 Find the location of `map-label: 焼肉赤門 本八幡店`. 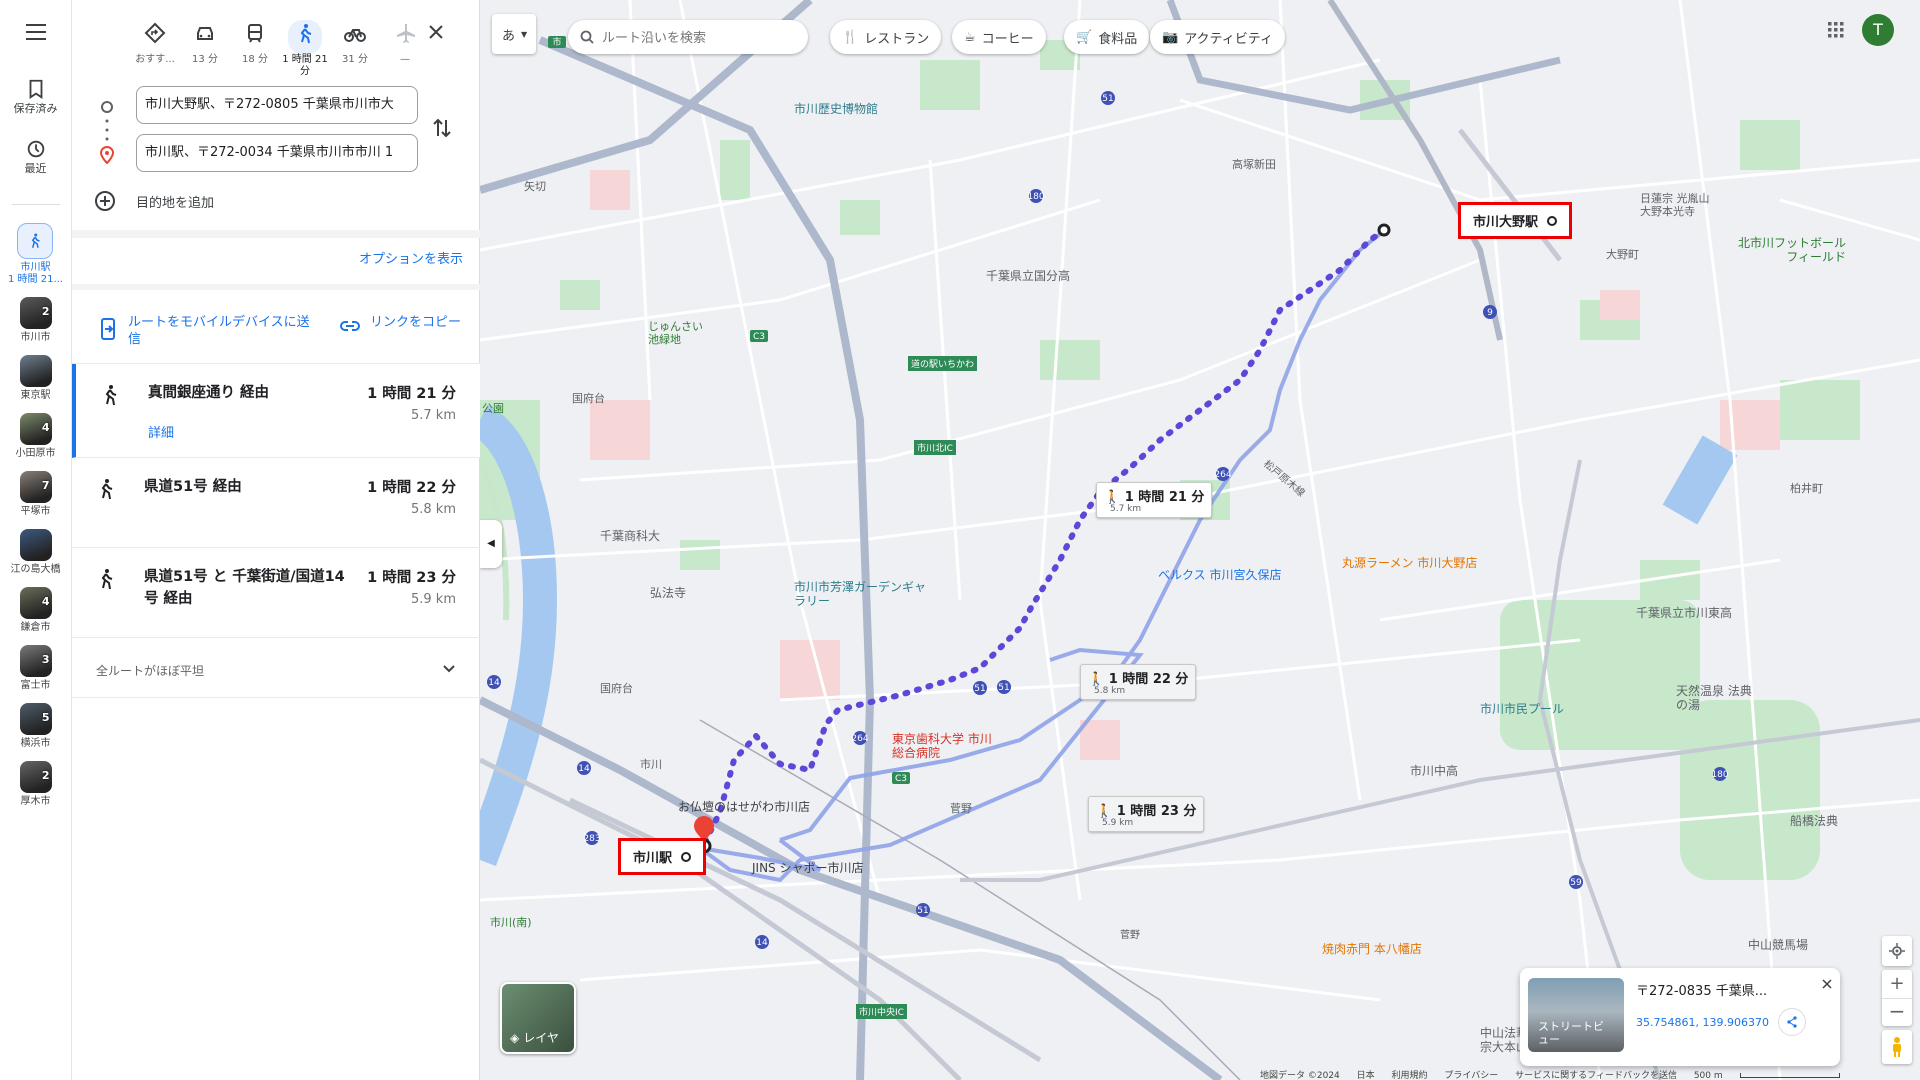

map-label: 焼肉赤門 本八幡店 is located at coordinates (1372, 948).